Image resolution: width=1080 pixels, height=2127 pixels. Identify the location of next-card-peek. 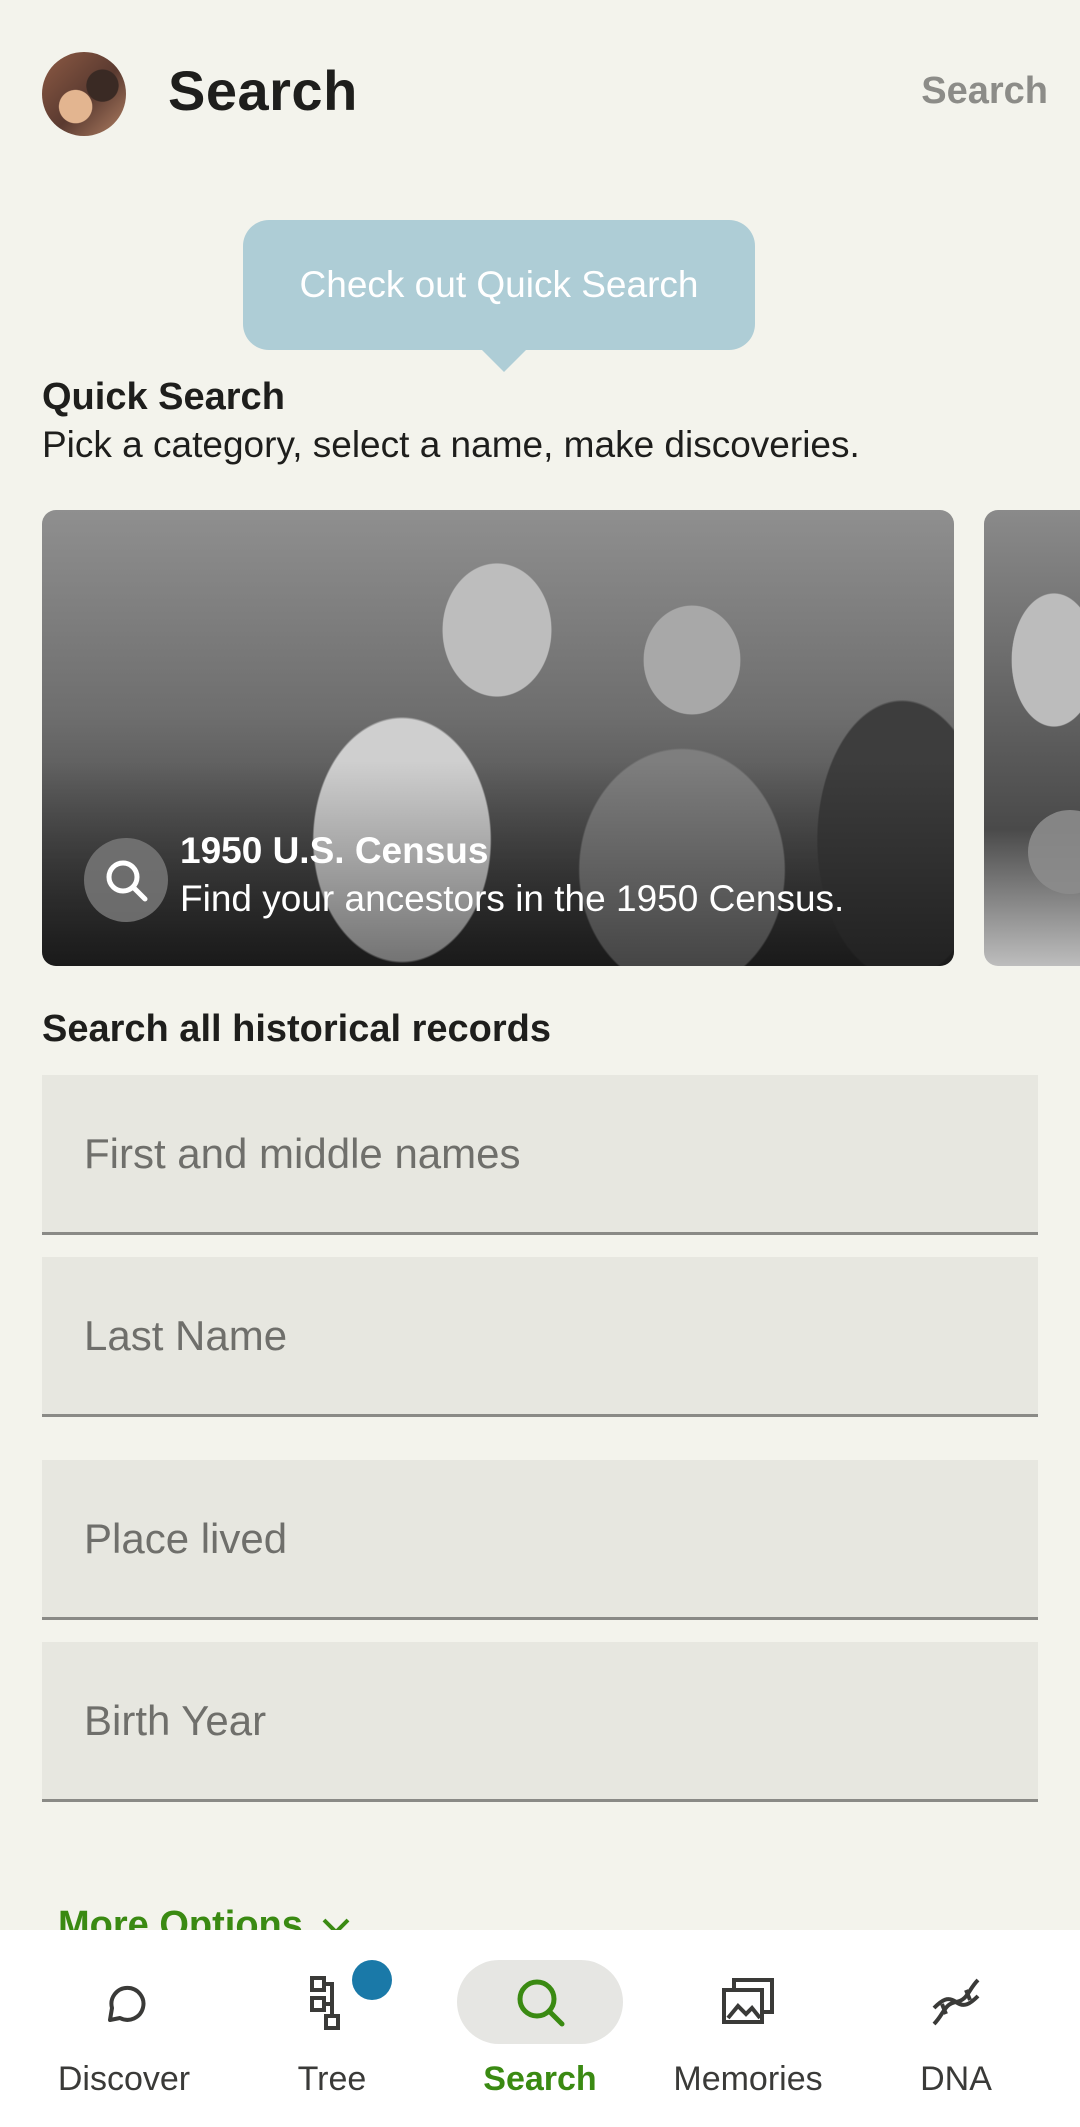
(1032, 738).